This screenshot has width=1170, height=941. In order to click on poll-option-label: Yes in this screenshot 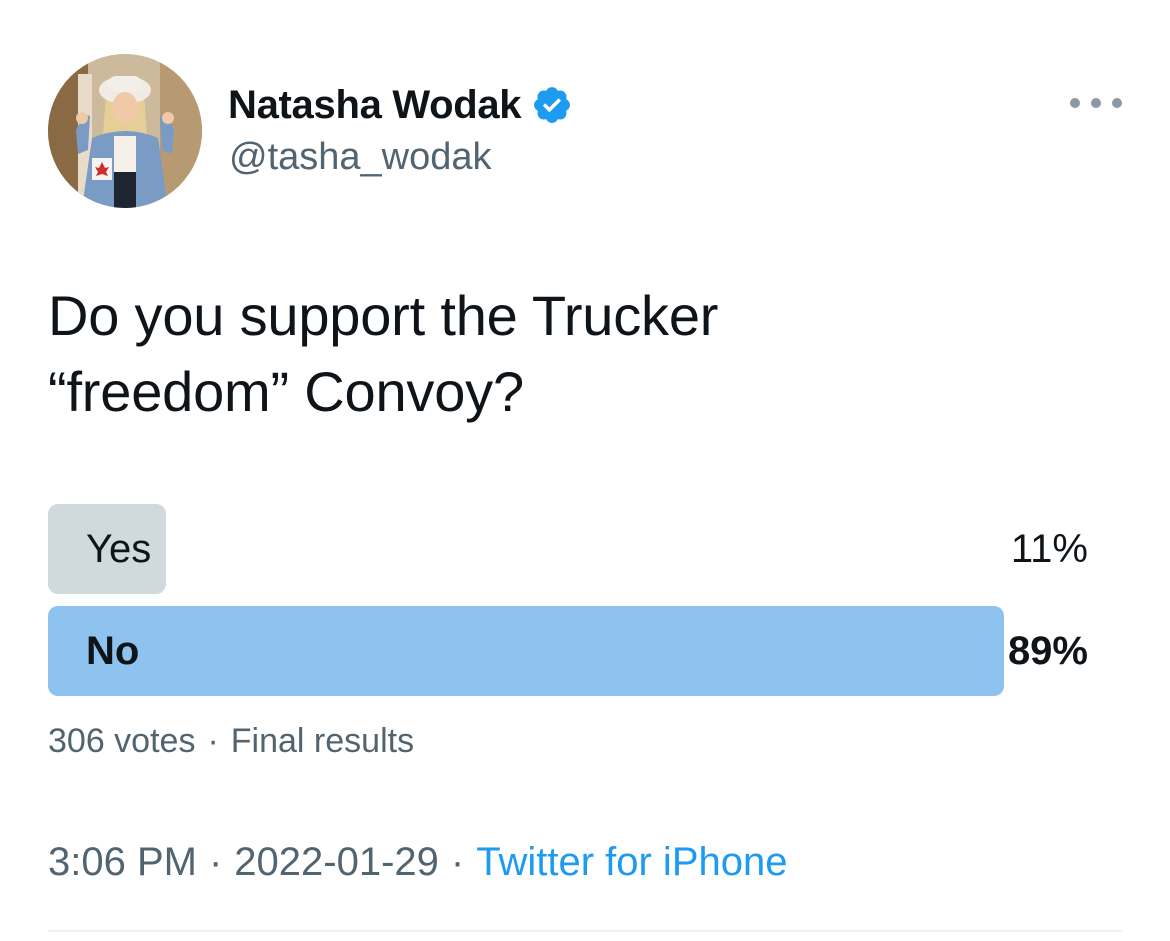, I will do `click(119, 549)`.